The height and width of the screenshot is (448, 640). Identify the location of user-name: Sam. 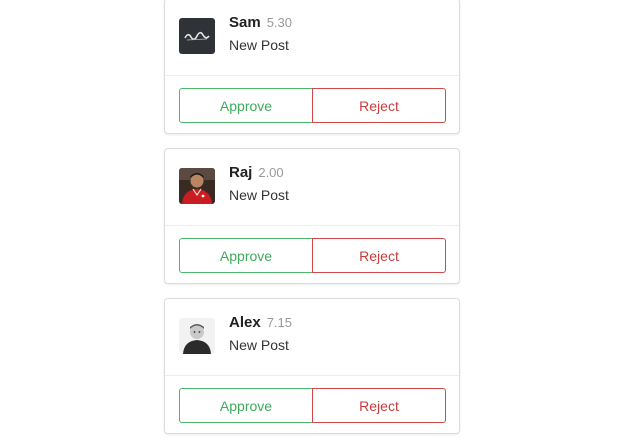
(245, 22).